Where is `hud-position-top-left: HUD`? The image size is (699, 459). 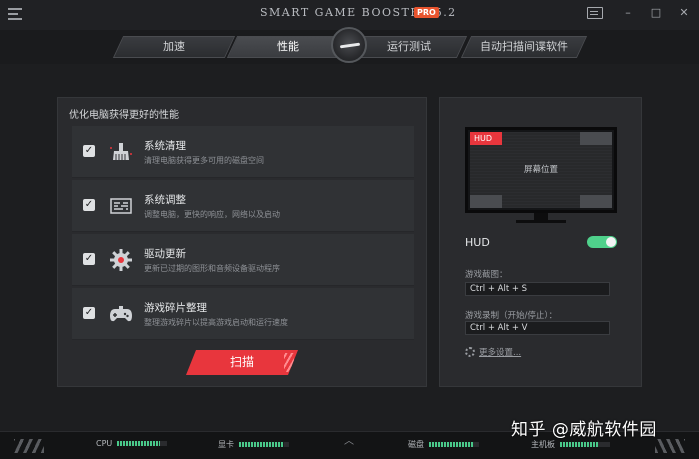
hud-position-top-left: HUD is located at coordinates (486, 138).